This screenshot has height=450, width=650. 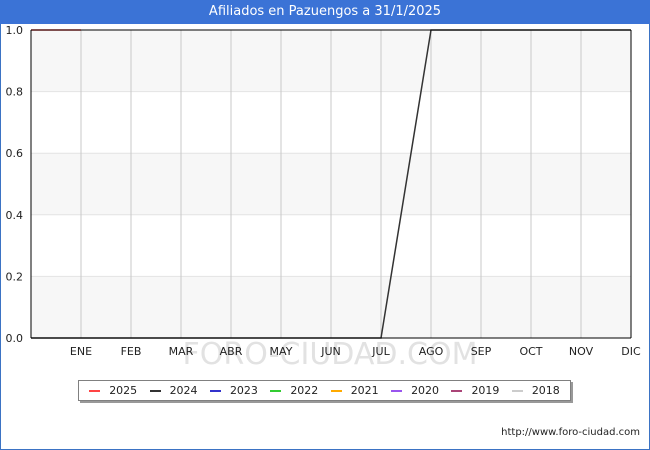 I want to click on y-tick-label: 0.4, so click(x=15, y=215).